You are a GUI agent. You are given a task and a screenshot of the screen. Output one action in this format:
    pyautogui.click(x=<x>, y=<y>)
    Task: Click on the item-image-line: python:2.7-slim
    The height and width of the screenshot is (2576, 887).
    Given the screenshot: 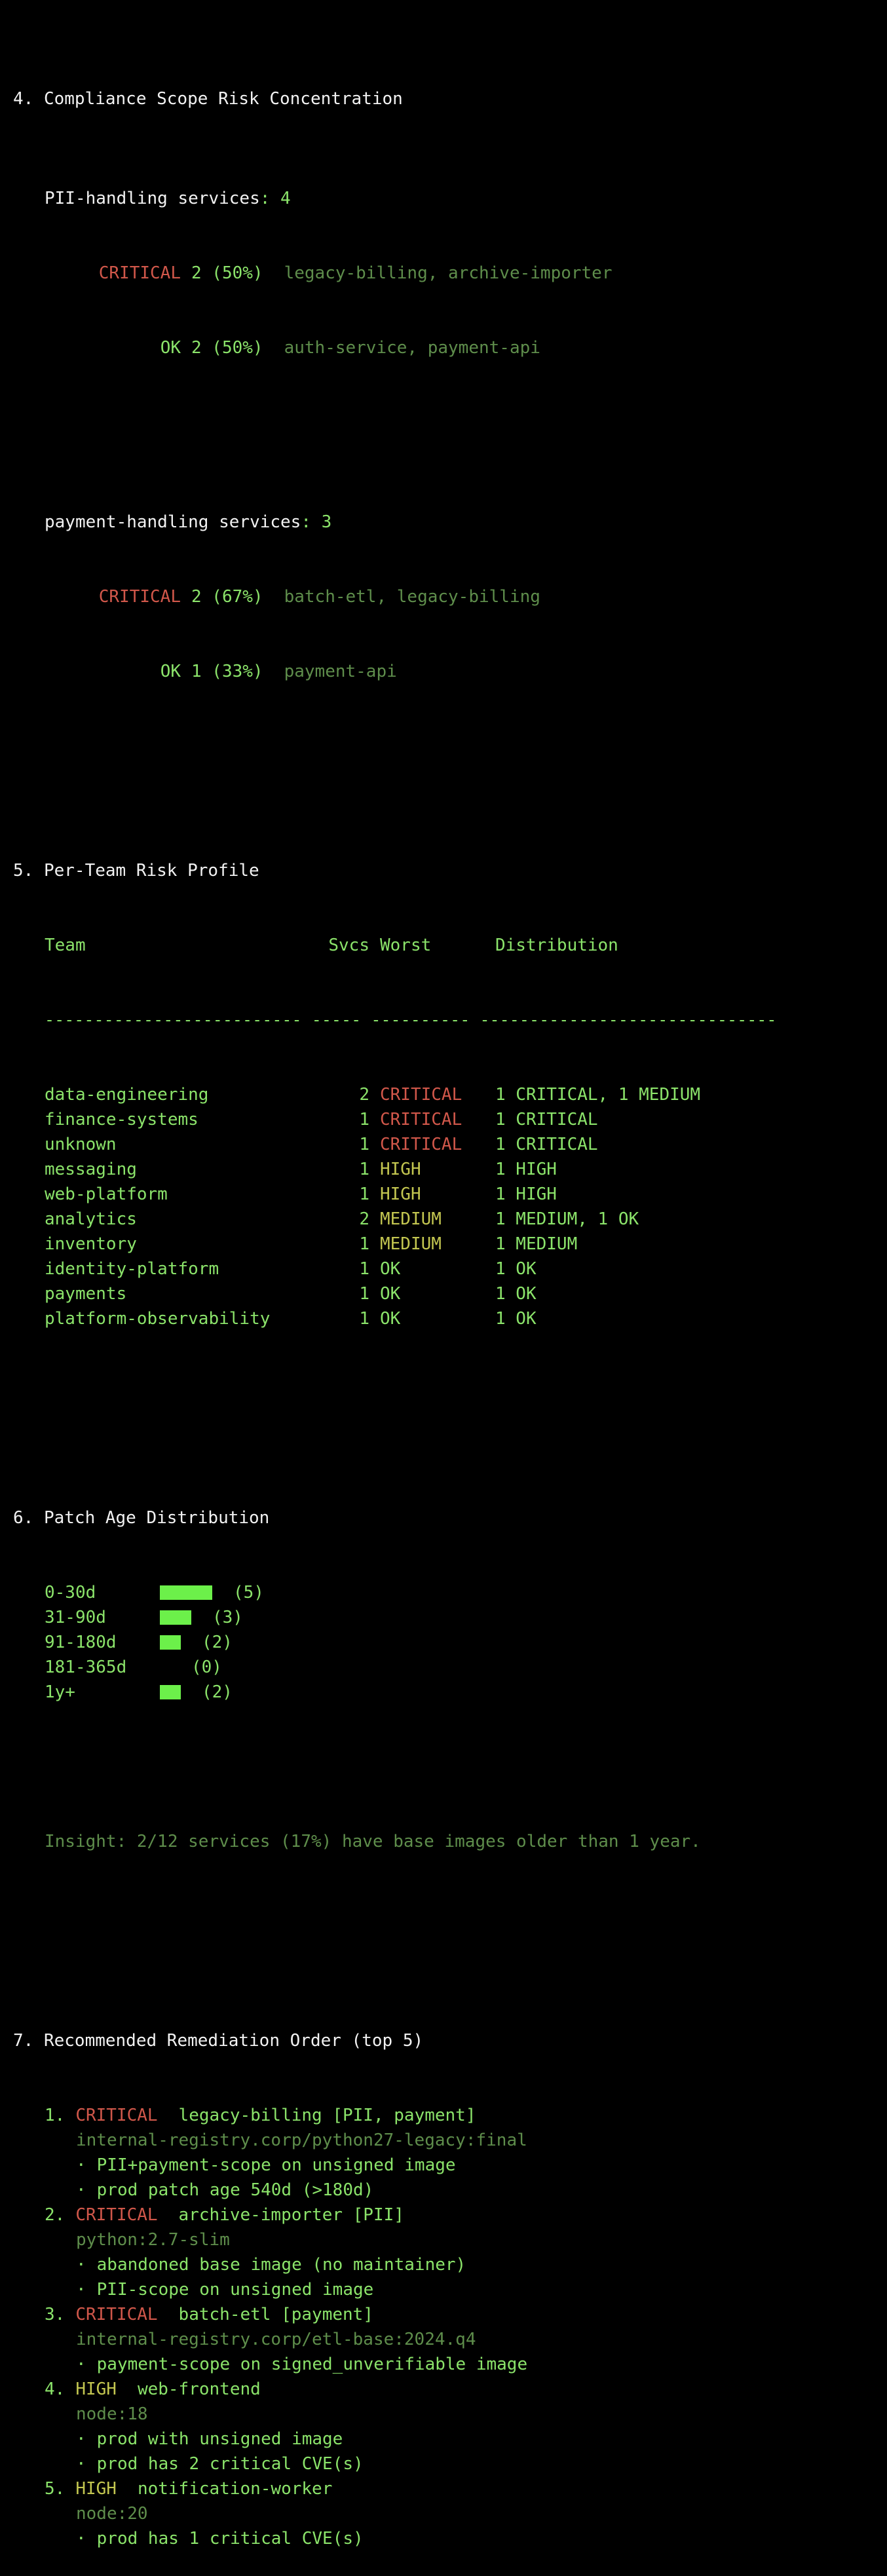 What is the action you would take?
    pyautogui.click(x=395, y=2239)
    